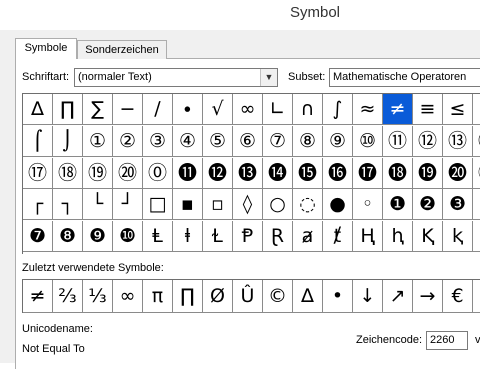 The image size is (480, 369). I want to click on symbol-cell: ⓲, so click(398, 173).